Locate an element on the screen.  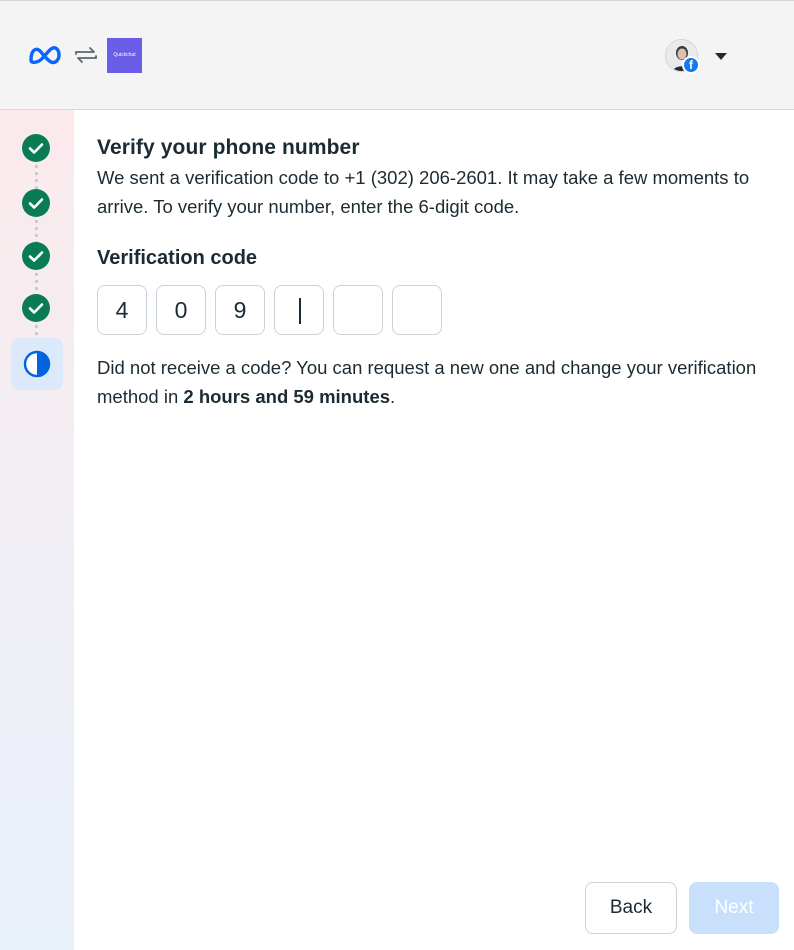
account-menu-button: f is located at coordinates (696, 57).